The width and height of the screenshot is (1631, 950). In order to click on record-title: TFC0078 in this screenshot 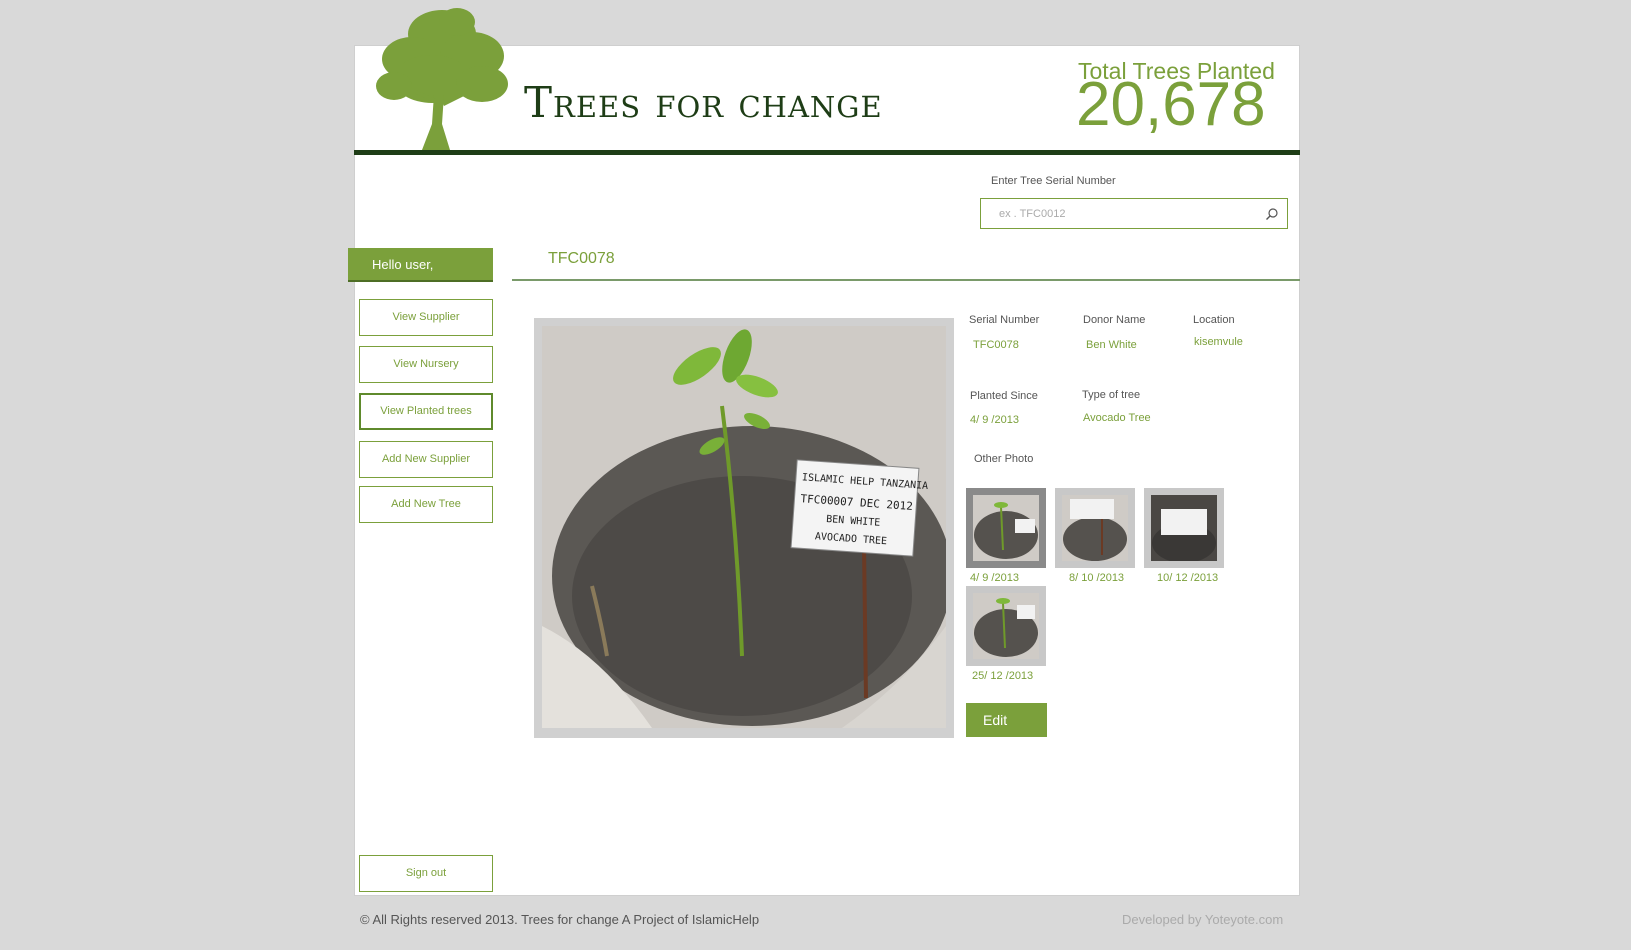, I will do `click(581, 258)`.